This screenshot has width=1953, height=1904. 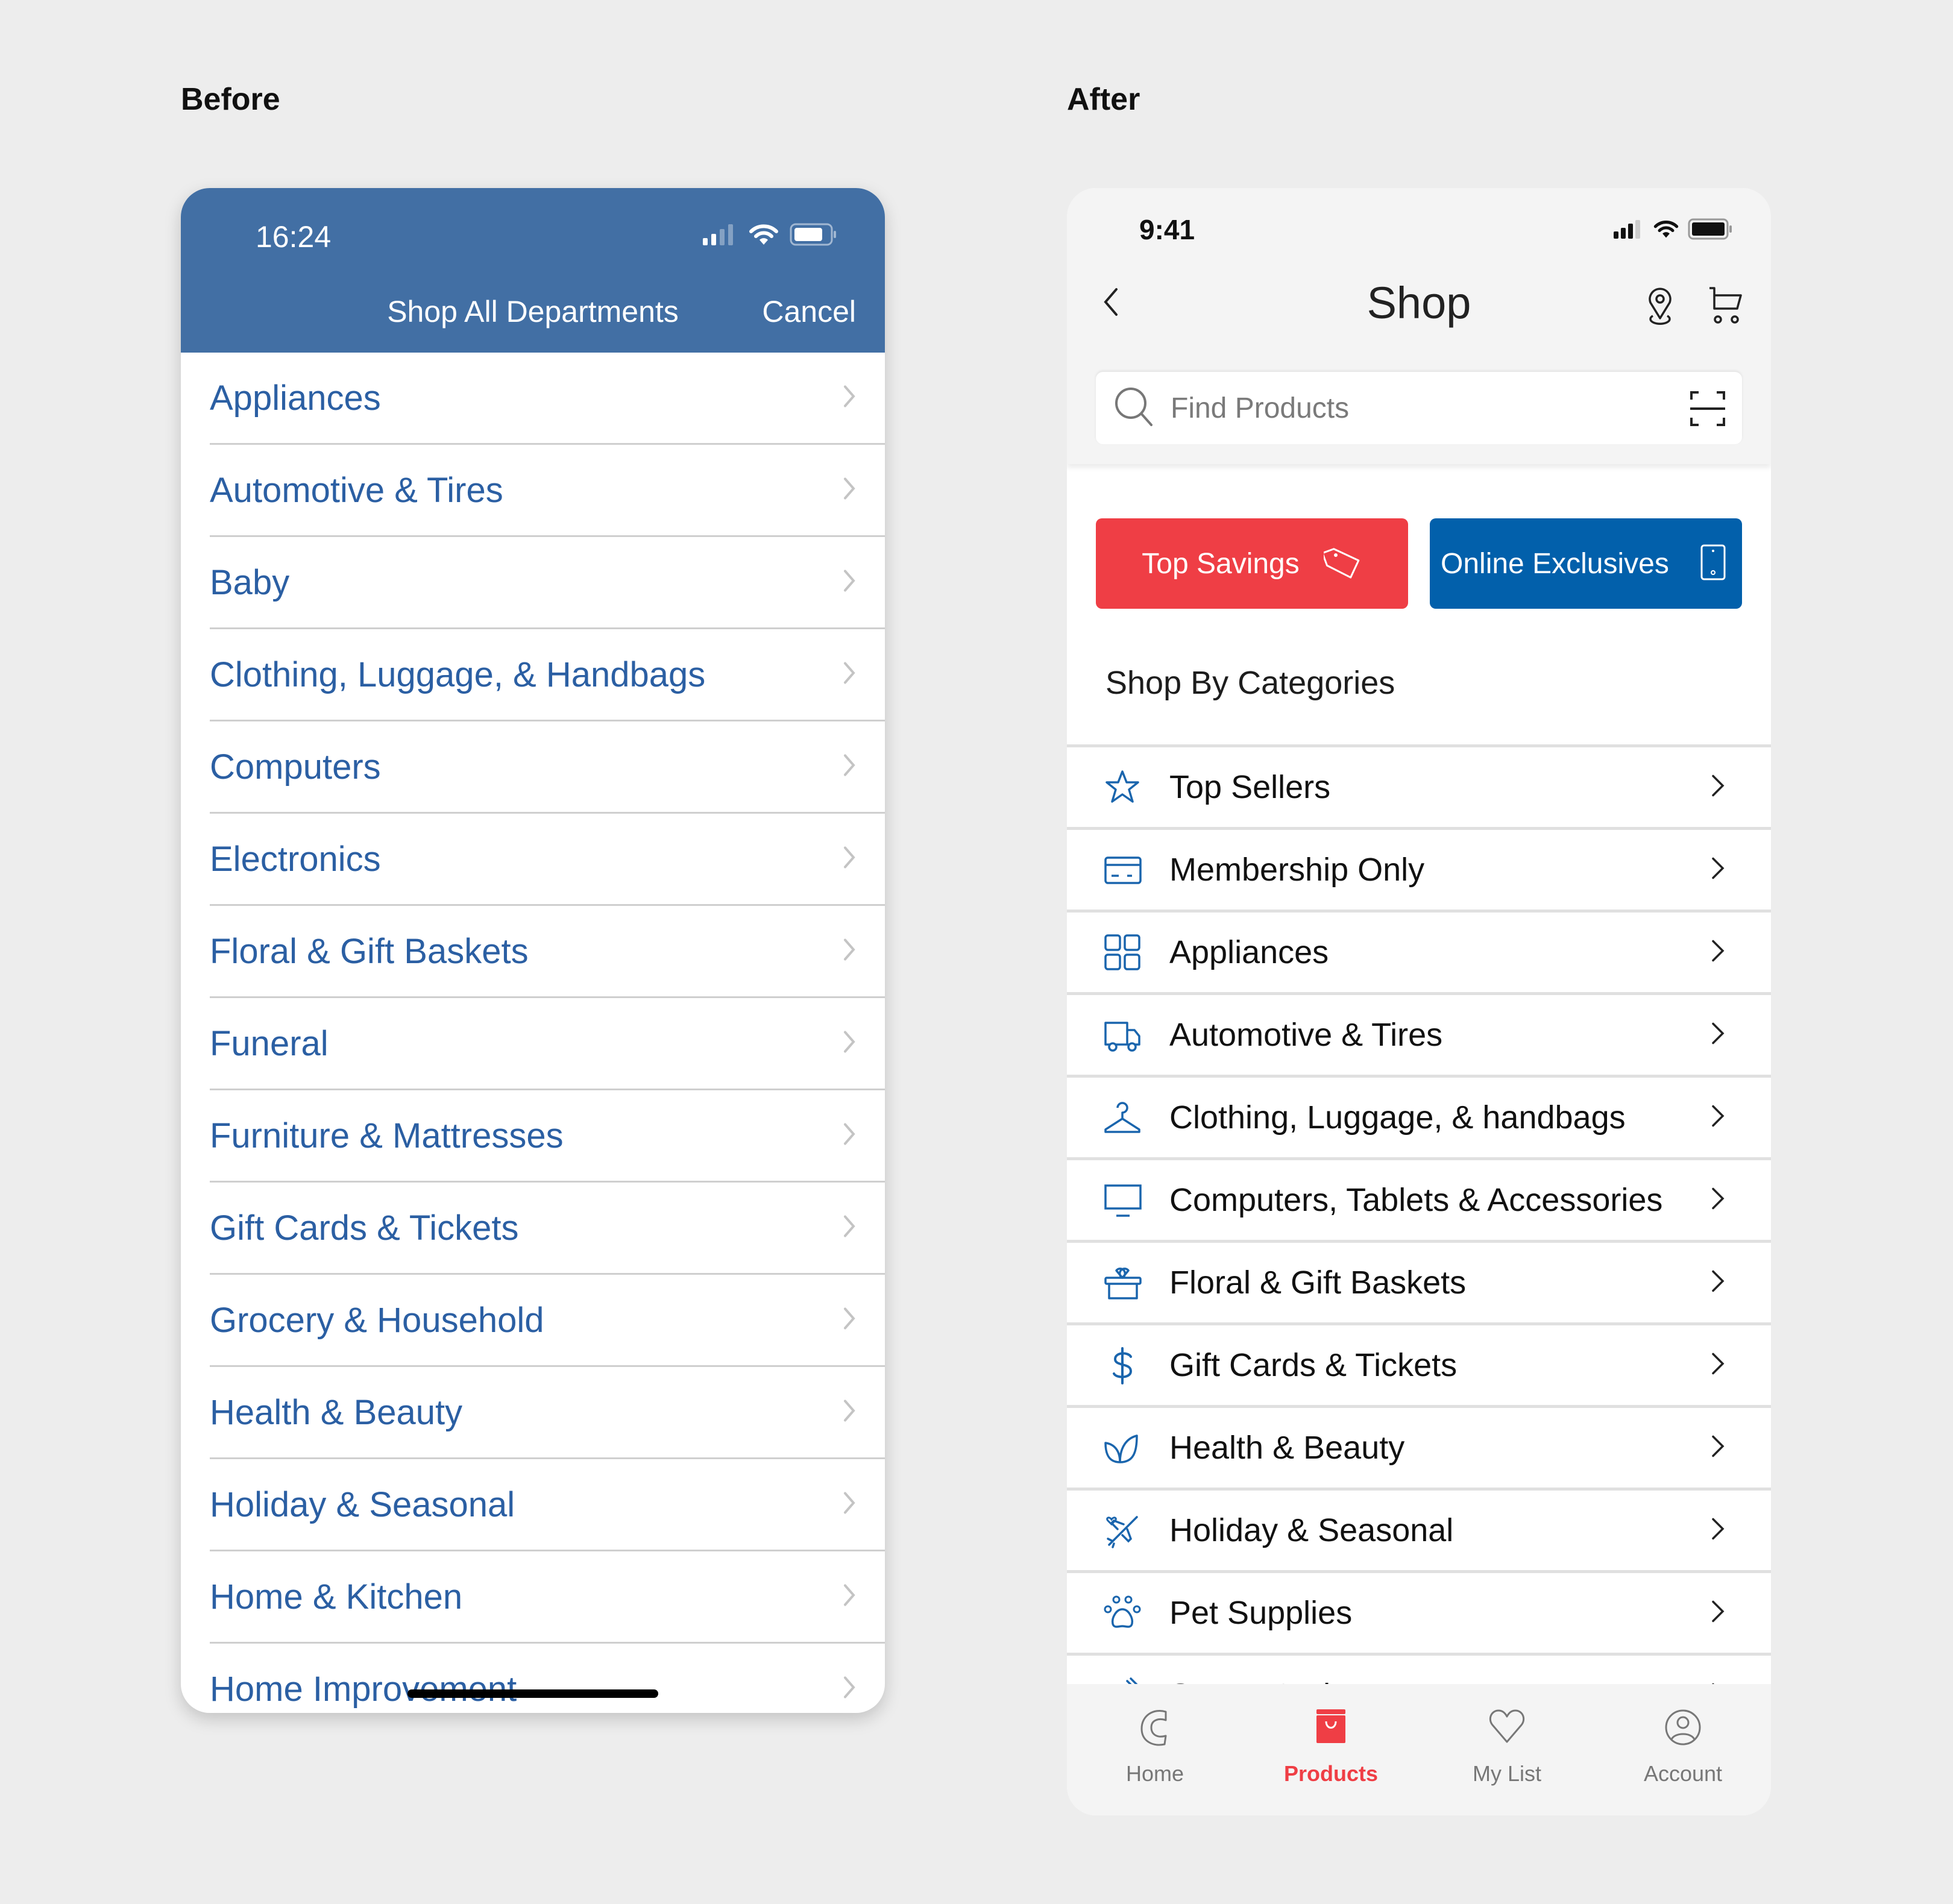 I want to click on category-row: Floral & Gift Baskets, so click(x=1419, y=1281).